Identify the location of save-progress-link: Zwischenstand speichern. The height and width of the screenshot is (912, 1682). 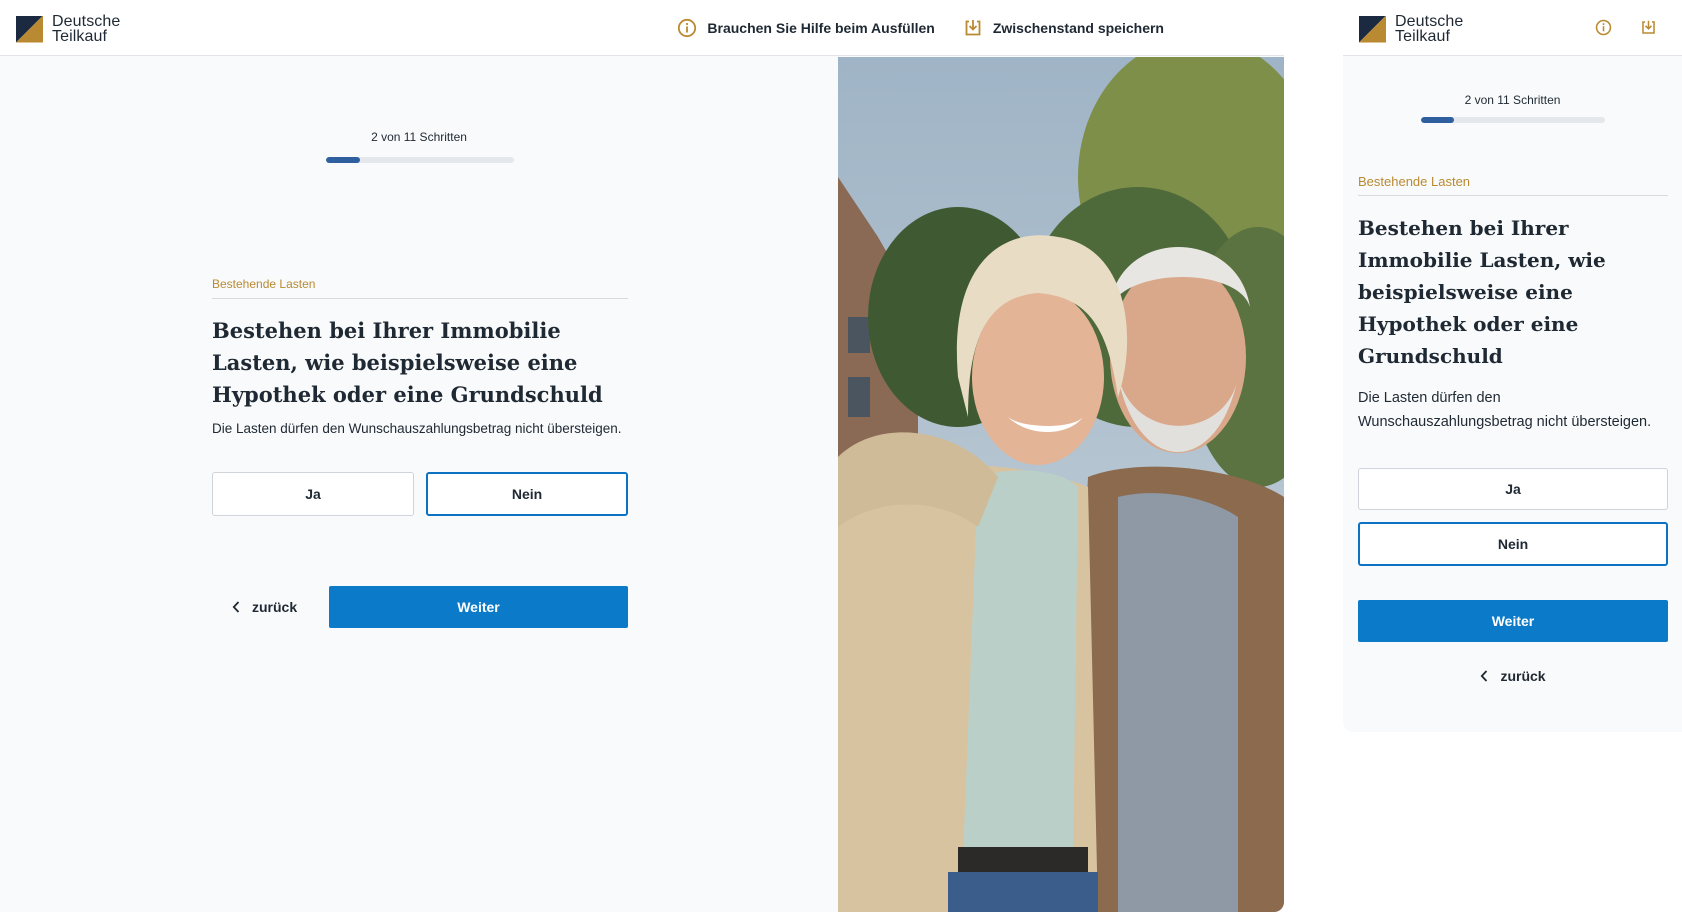
(1063, 28).